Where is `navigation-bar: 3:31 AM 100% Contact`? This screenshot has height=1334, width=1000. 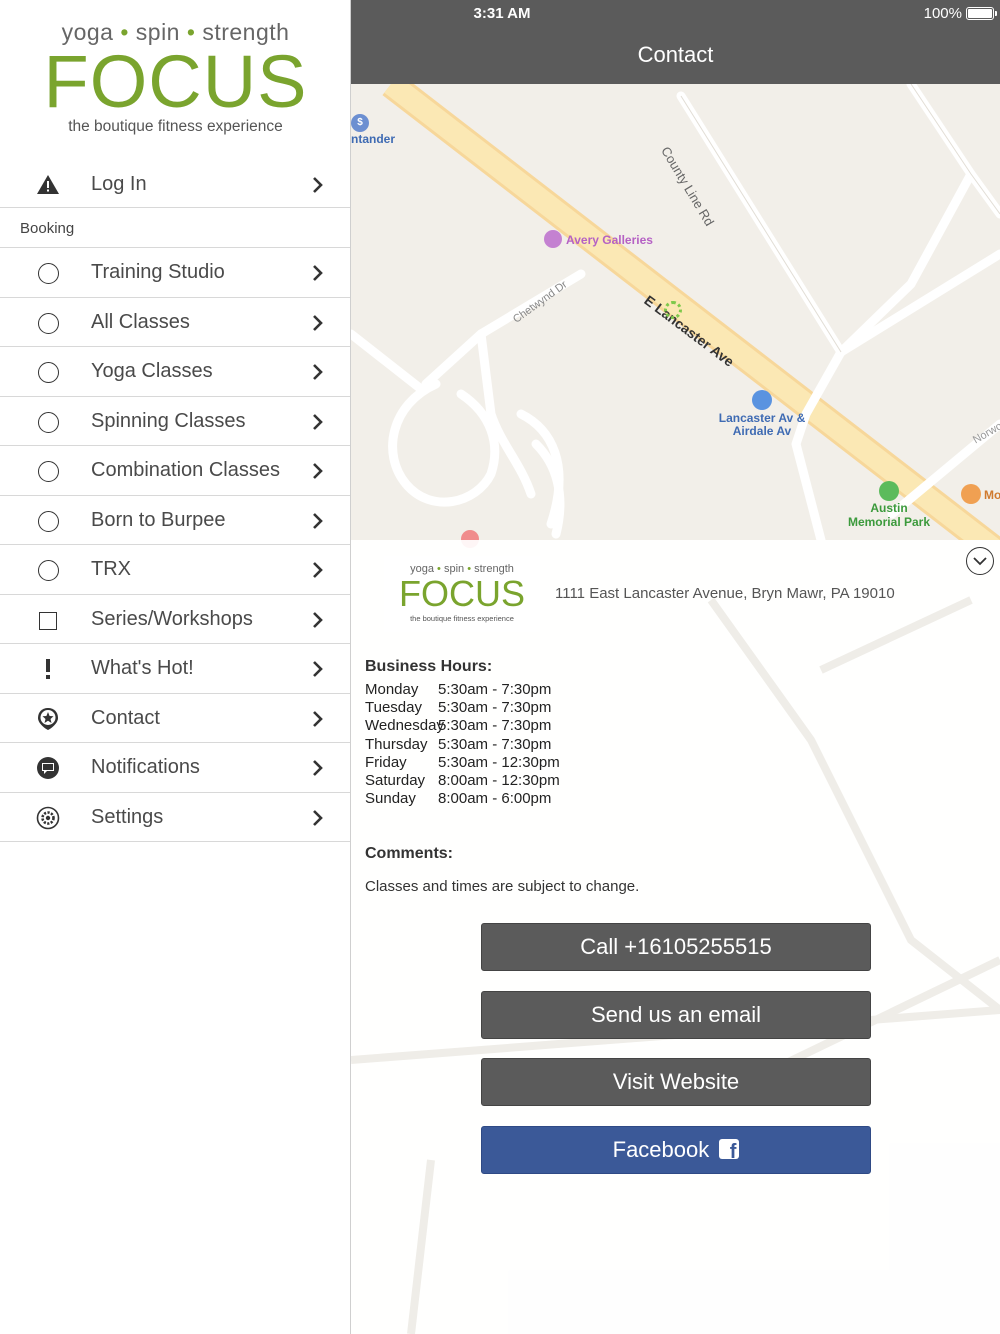 navigation-bar: 3:31 AM 100% Contact is located at coordinates (675, 42).